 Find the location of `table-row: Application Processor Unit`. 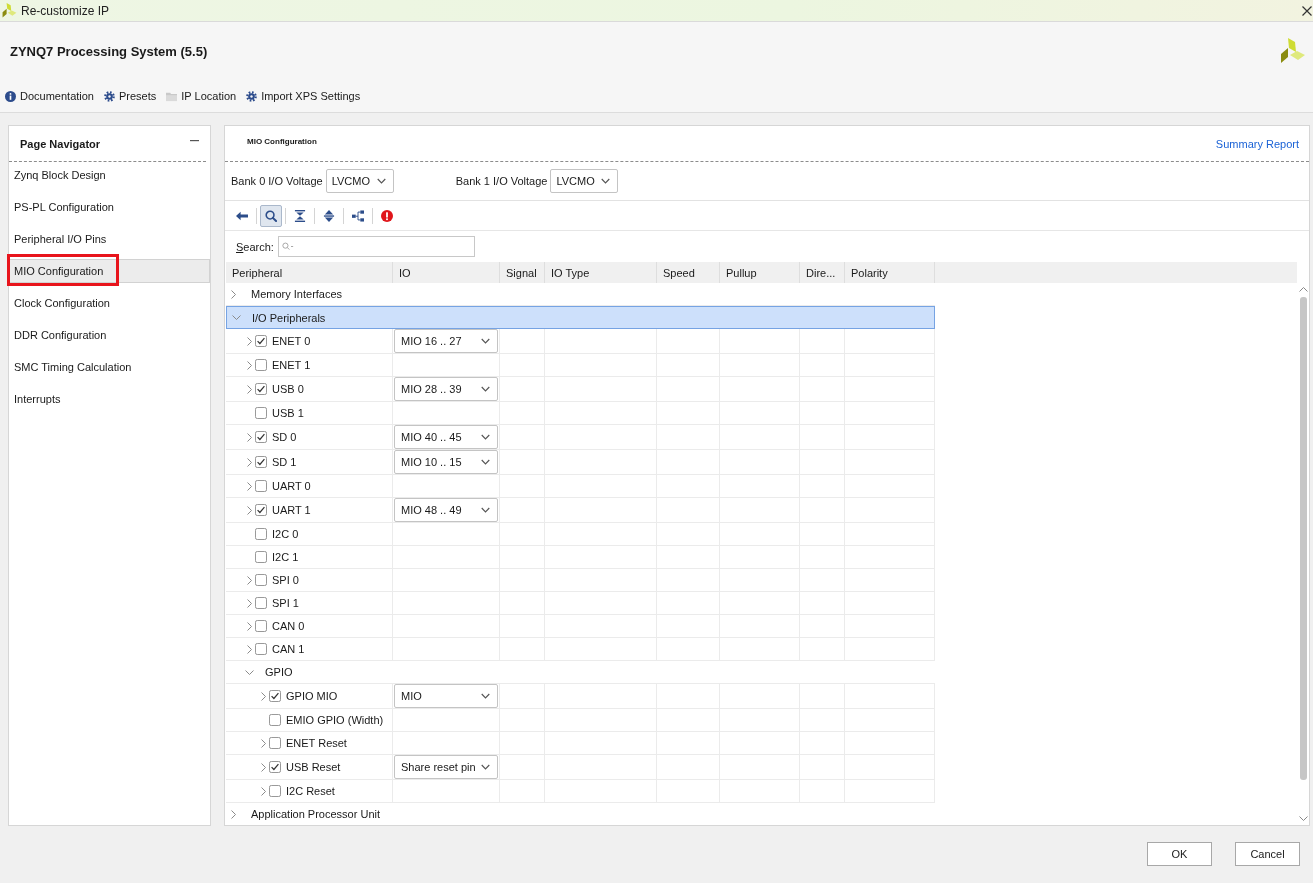

table-row: Application Processor Unit is located at coordinates (580, 814).